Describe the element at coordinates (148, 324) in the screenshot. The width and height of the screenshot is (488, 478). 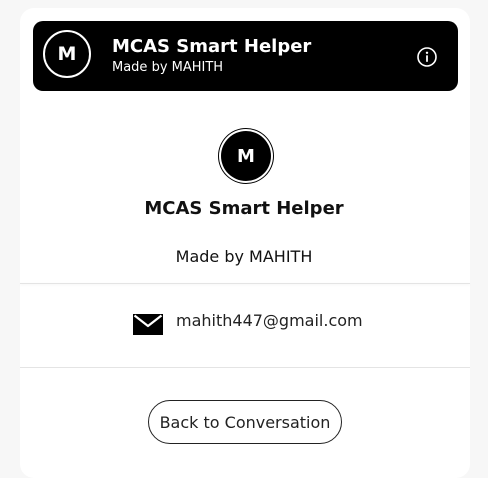
I see `envelope-icon` at that location.